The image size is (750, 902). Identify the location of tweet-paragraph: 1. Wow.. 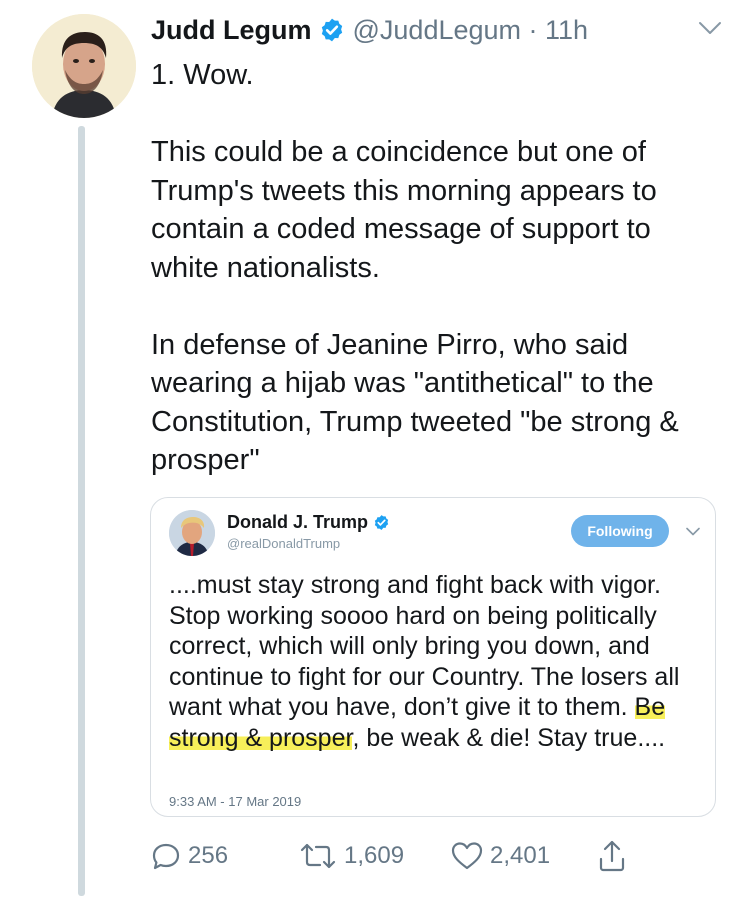
(202, 75).